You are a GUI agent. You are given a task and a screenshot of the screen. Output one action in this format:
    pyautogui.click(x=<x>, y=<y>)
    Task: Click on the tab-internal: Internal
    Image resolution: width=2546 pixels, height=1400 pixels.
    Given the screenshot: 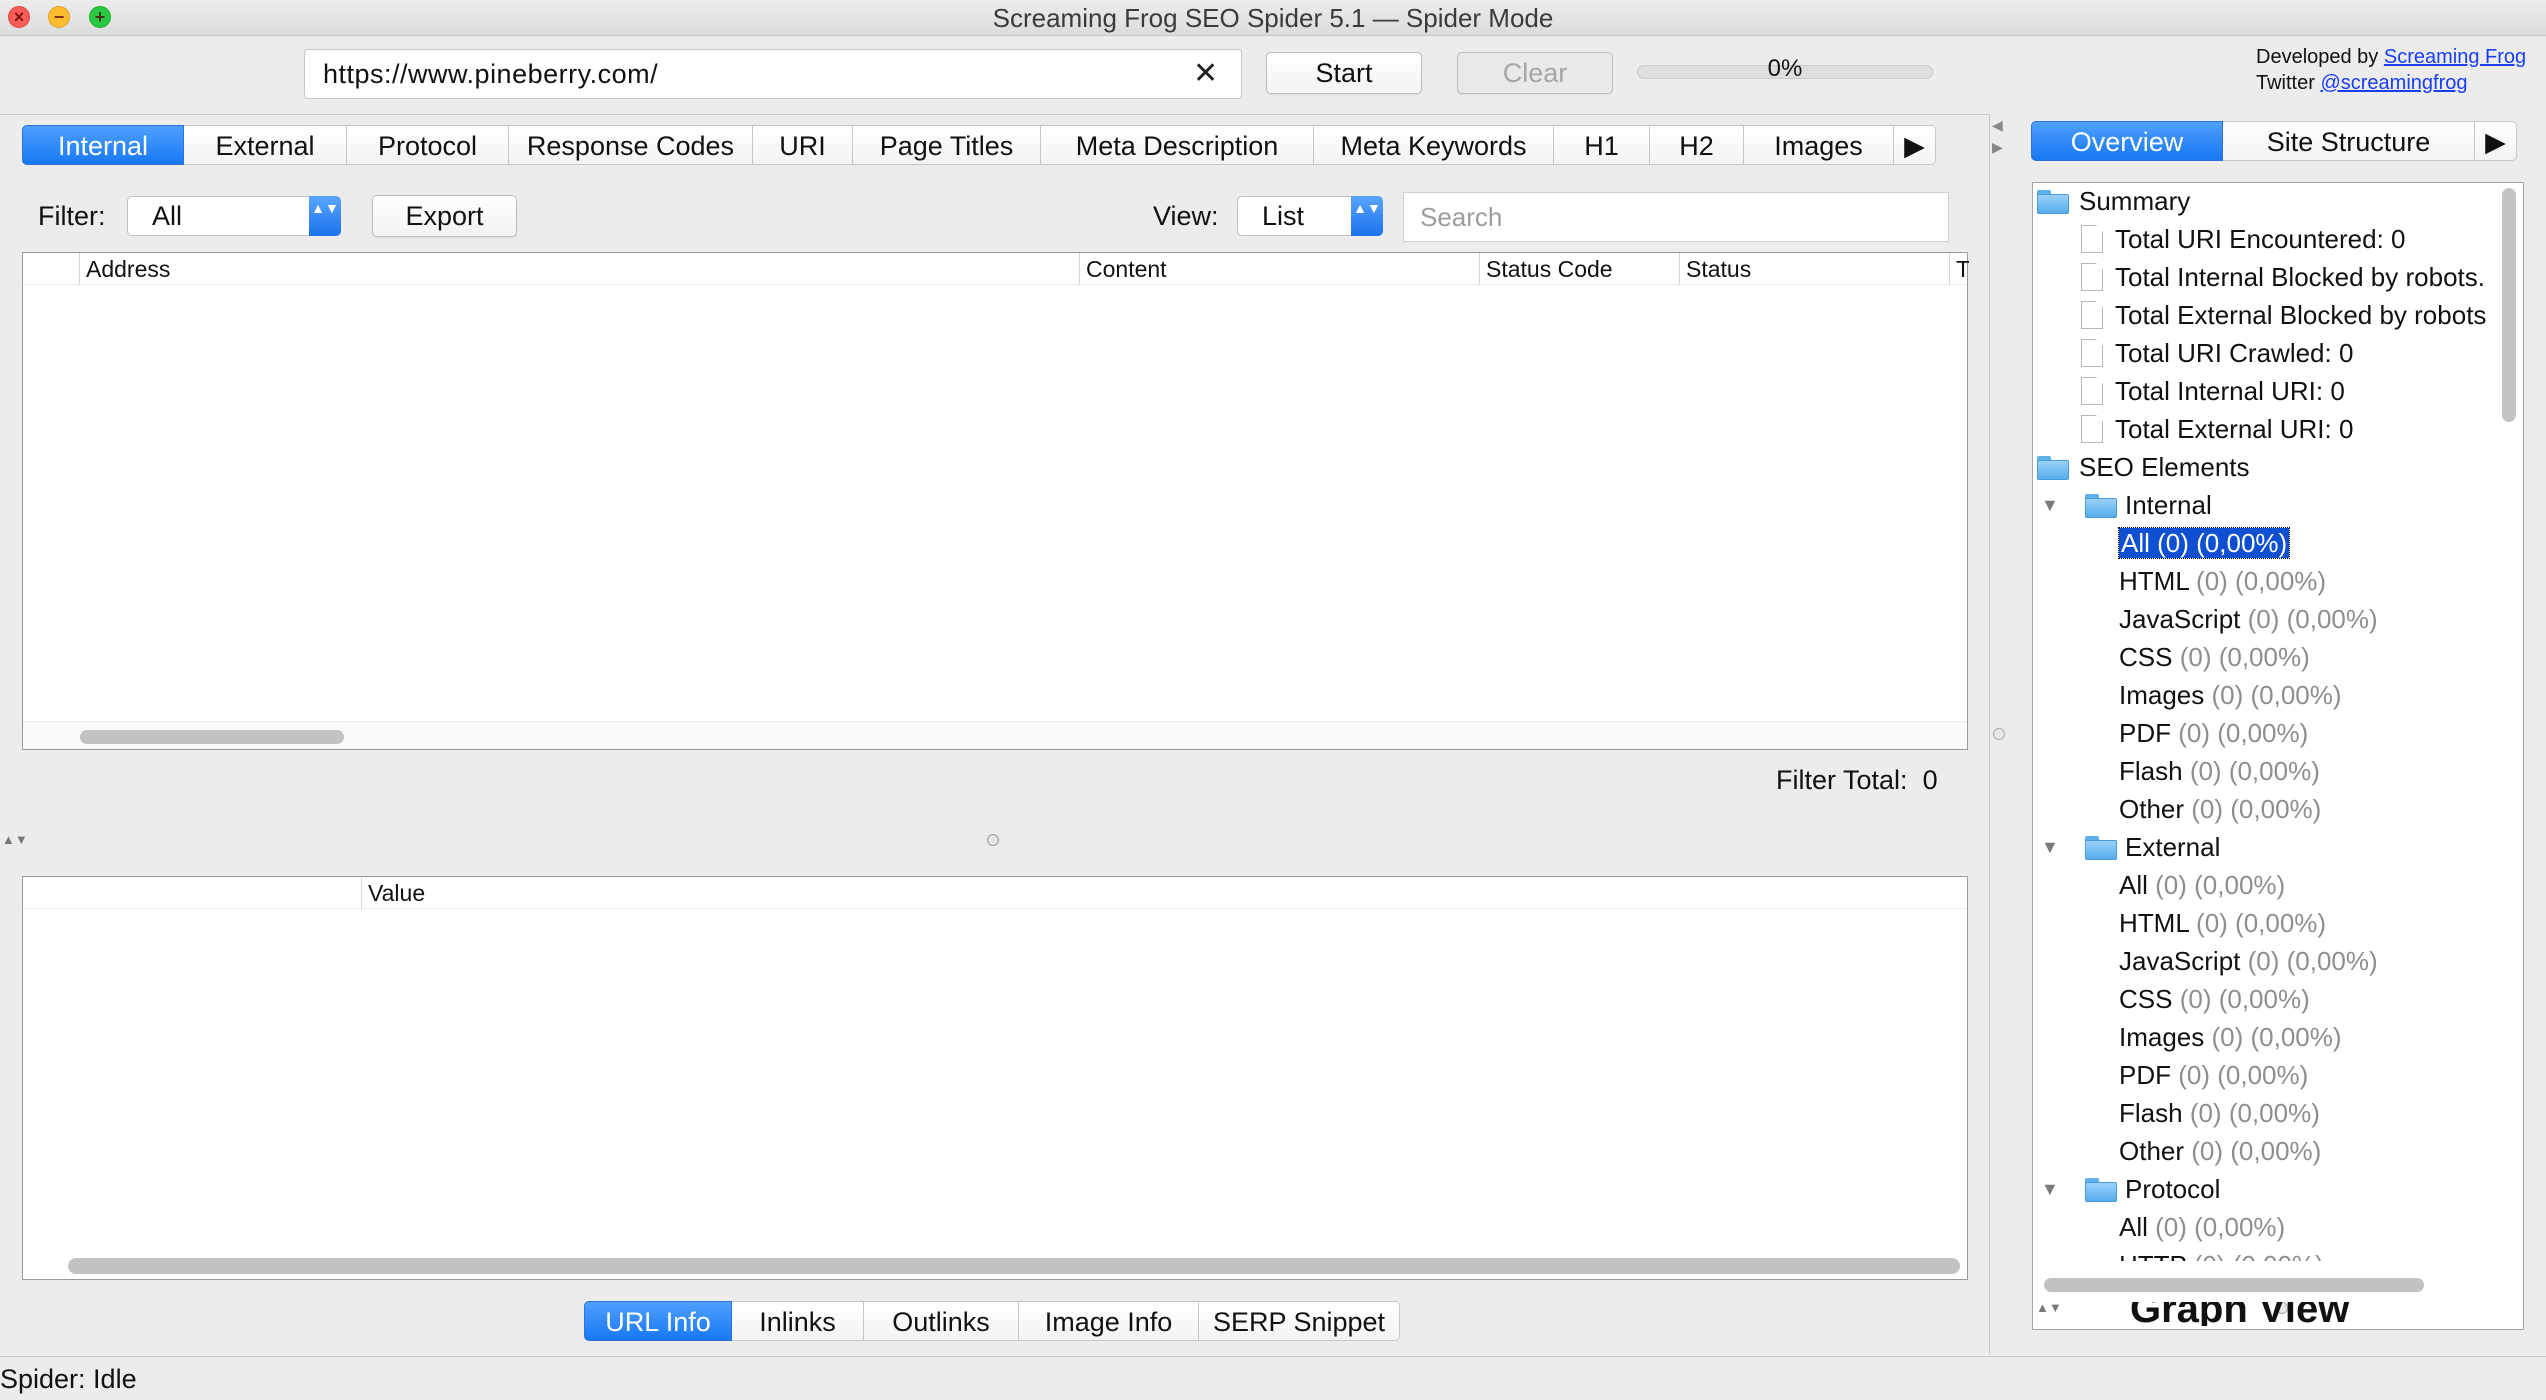 What is the action you would take?
    pyautogui.click(x=103, y=145)
    